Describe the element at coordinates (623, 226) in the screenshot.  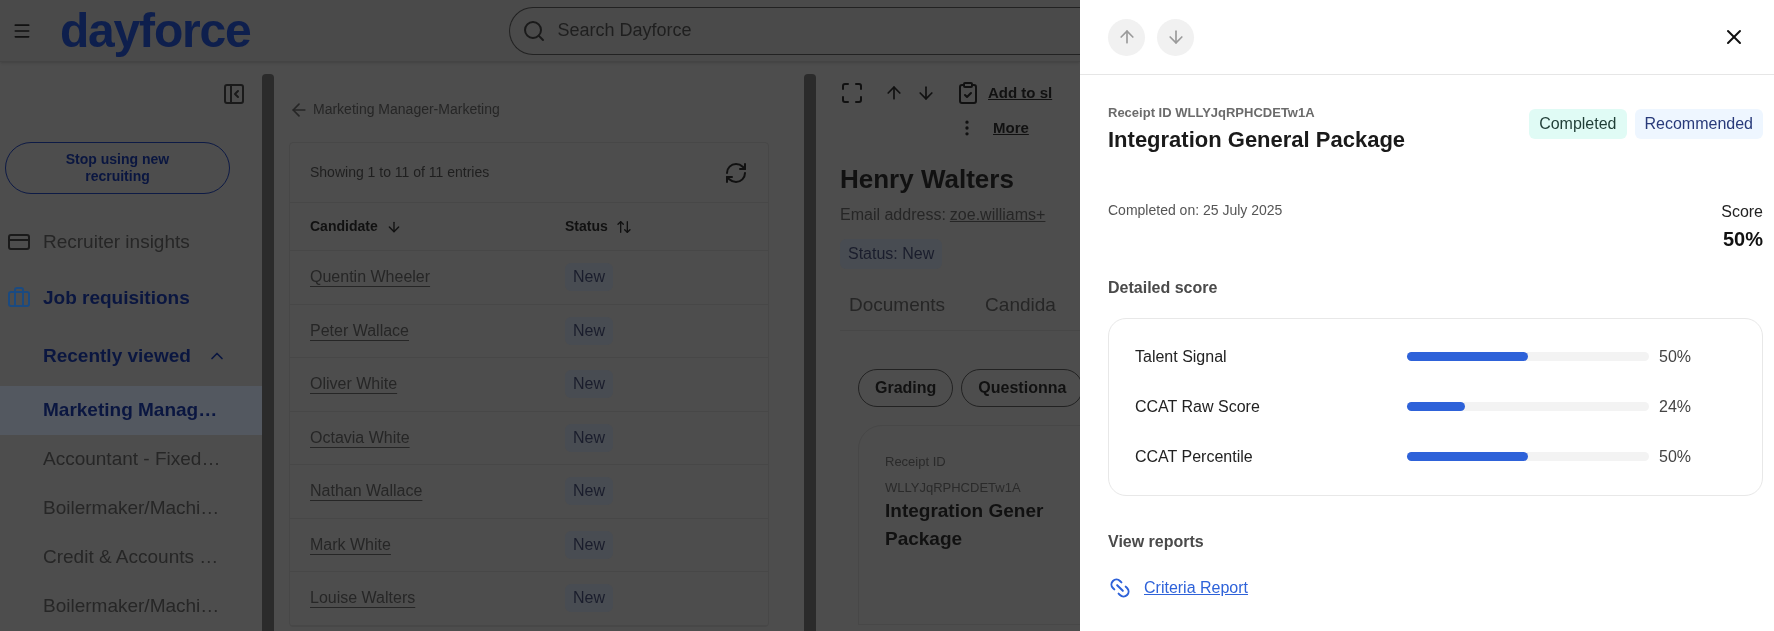
I see `sort-icon` at that location.